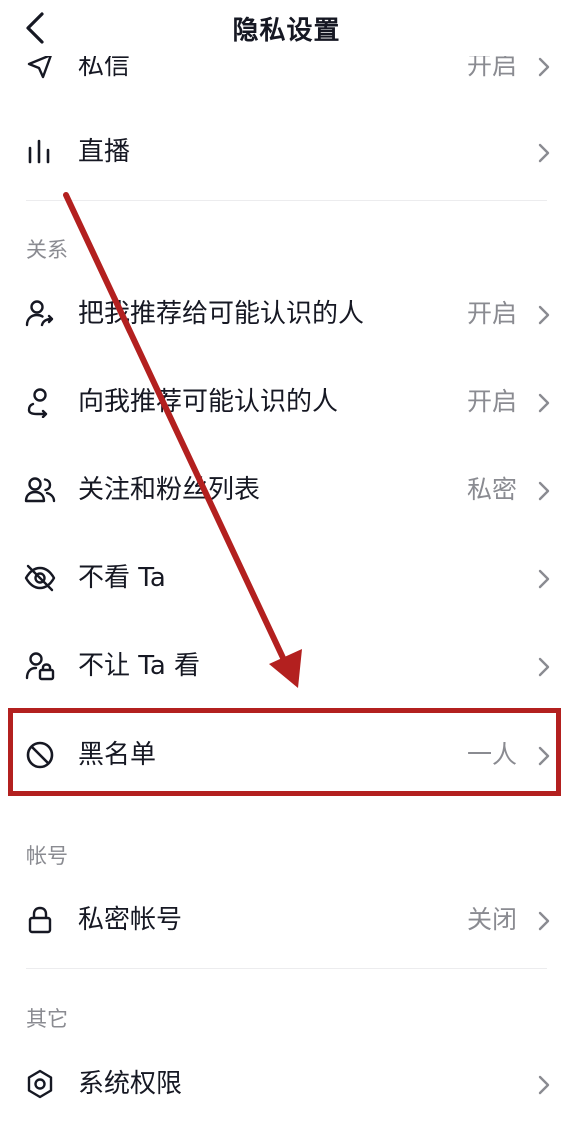  Describe the element at coordinates (139, 666) in the screenshot. I see `row-label: 不让 Ta 看` at that location.